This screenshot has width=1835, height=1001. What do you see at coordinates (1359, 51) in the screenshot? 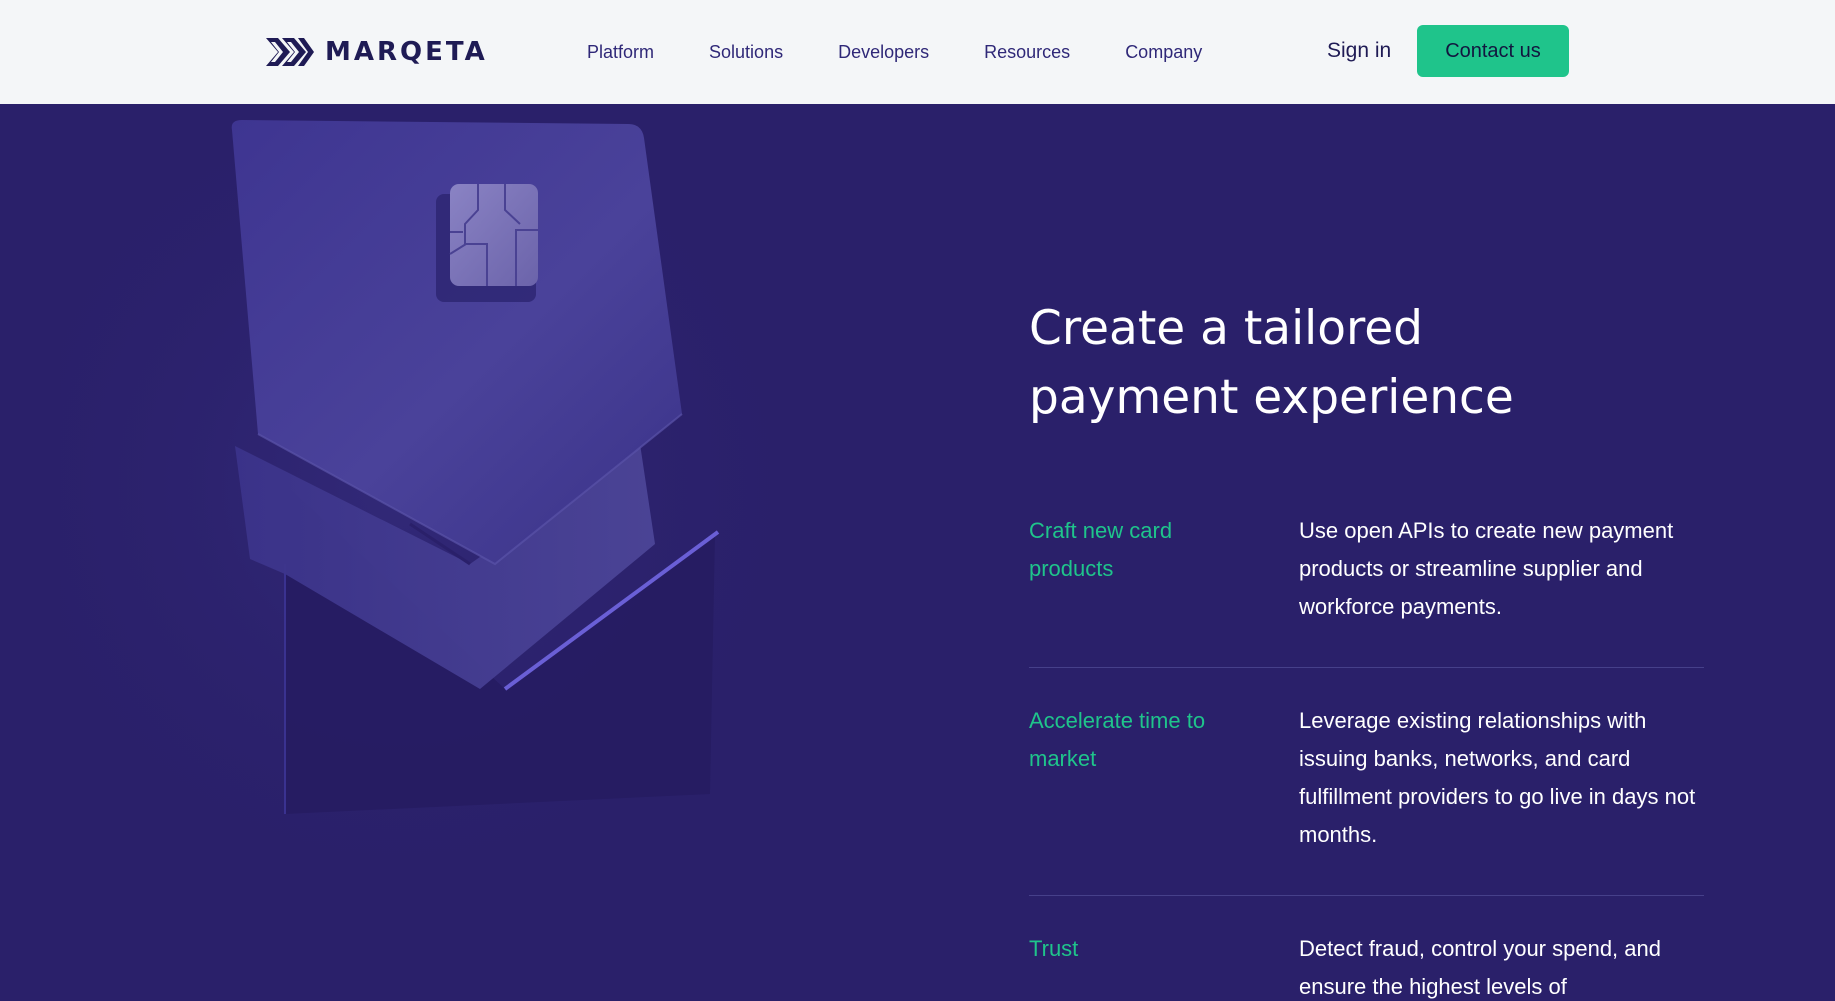
I see `sign-in-link: Sign in` at bounding box center [1359, 51].